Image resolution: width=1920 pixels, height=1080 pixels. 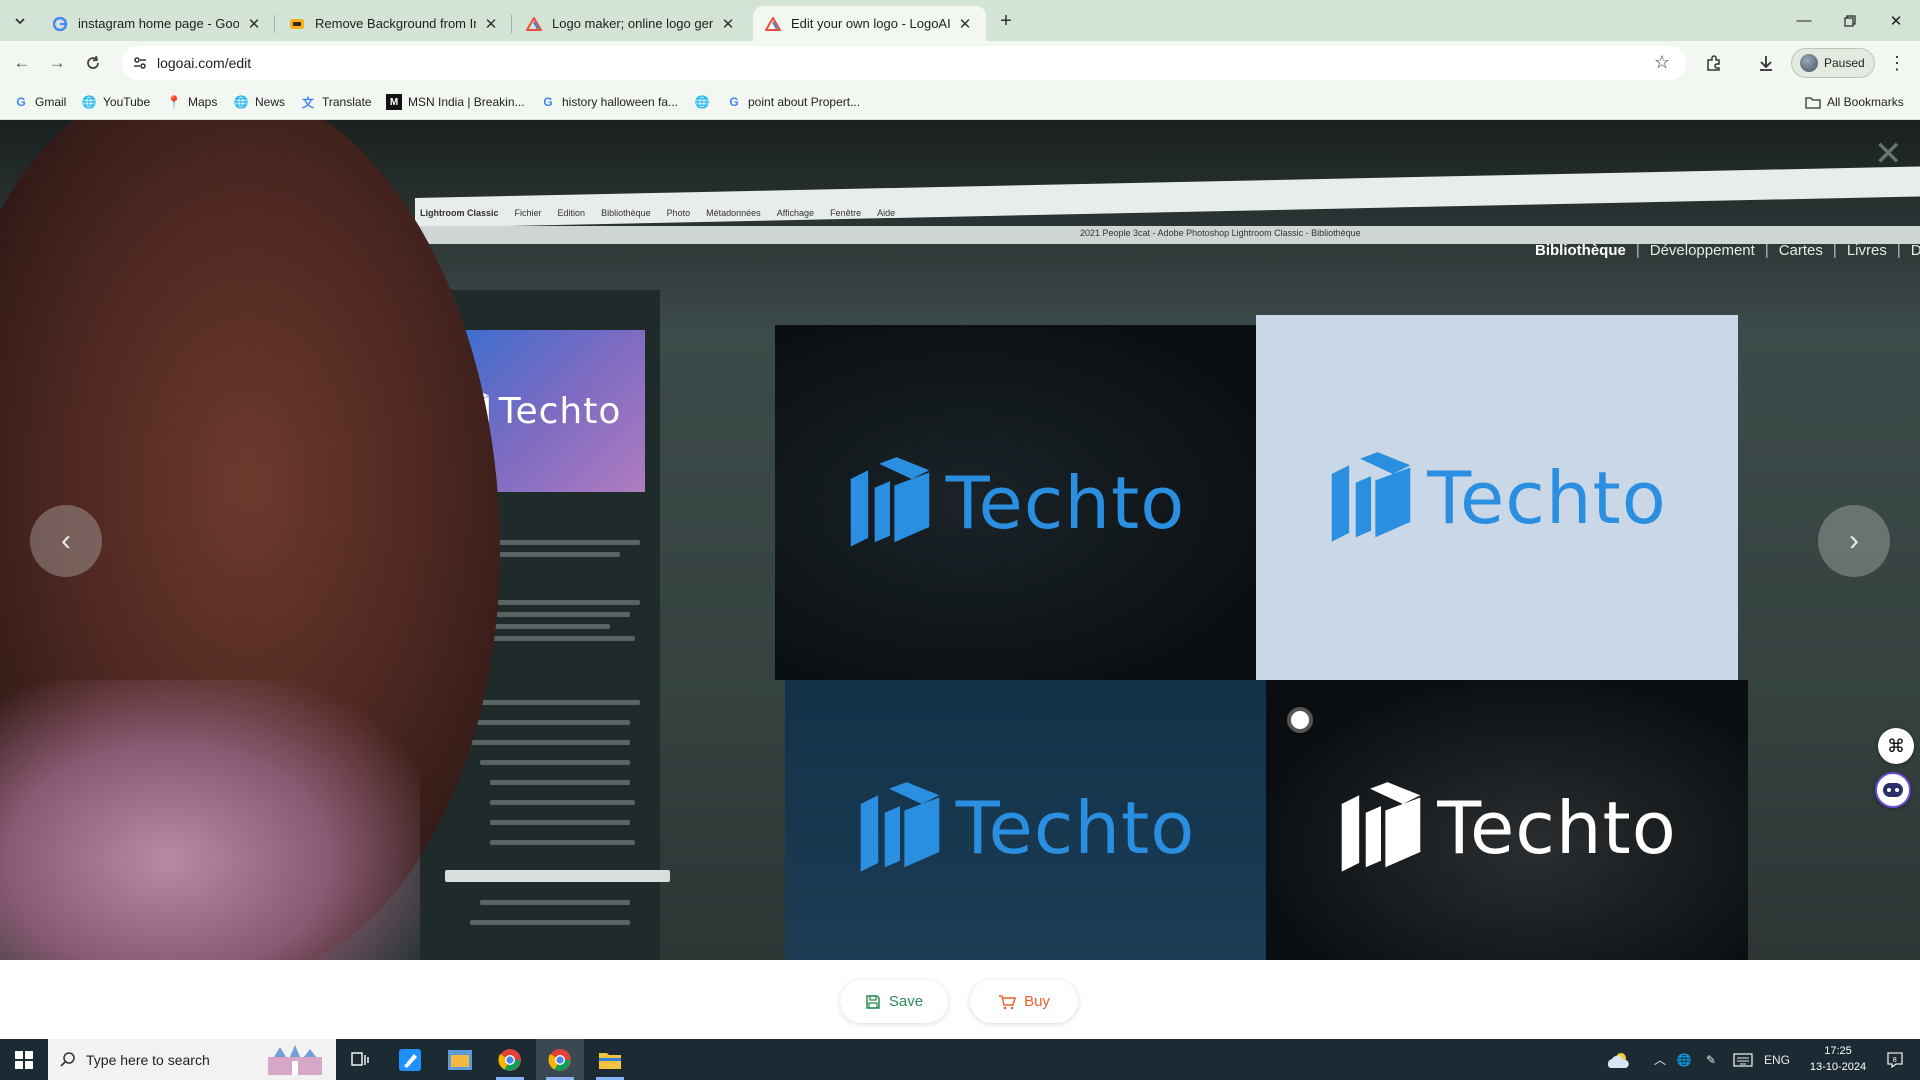 I want to click on action-bar: Save Buy, so click(x=960, y=999).